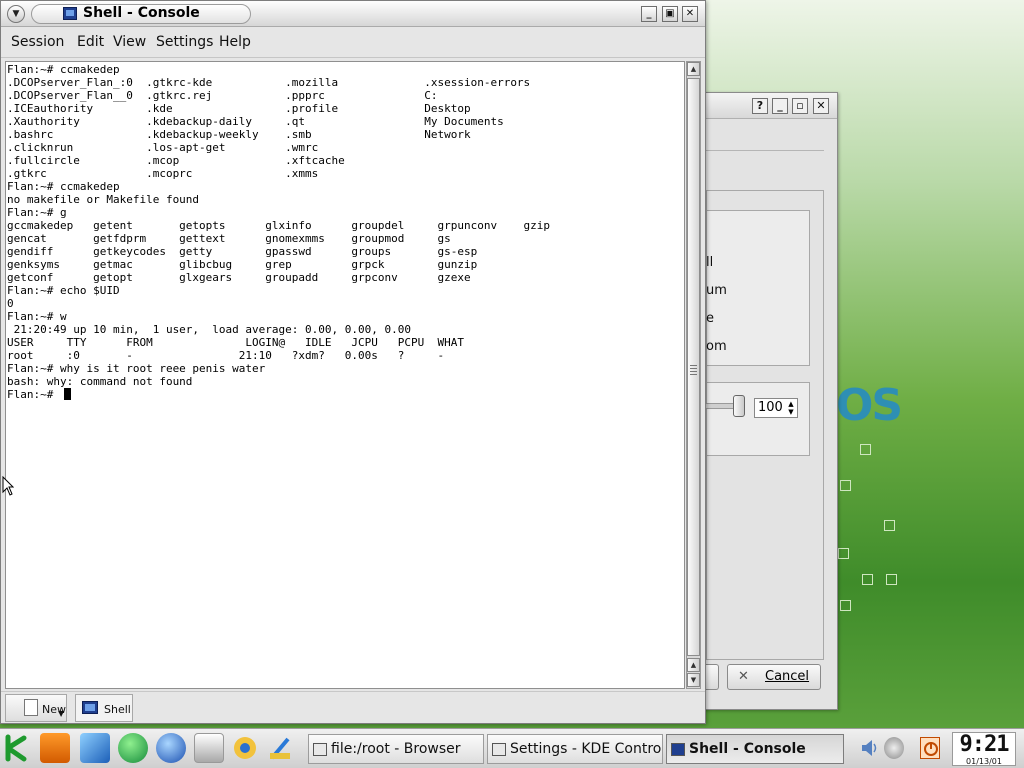  What do you see at coordinates (870, 748) in the screenshot?
I see `volume-icon` at bounding box center [870, 748].